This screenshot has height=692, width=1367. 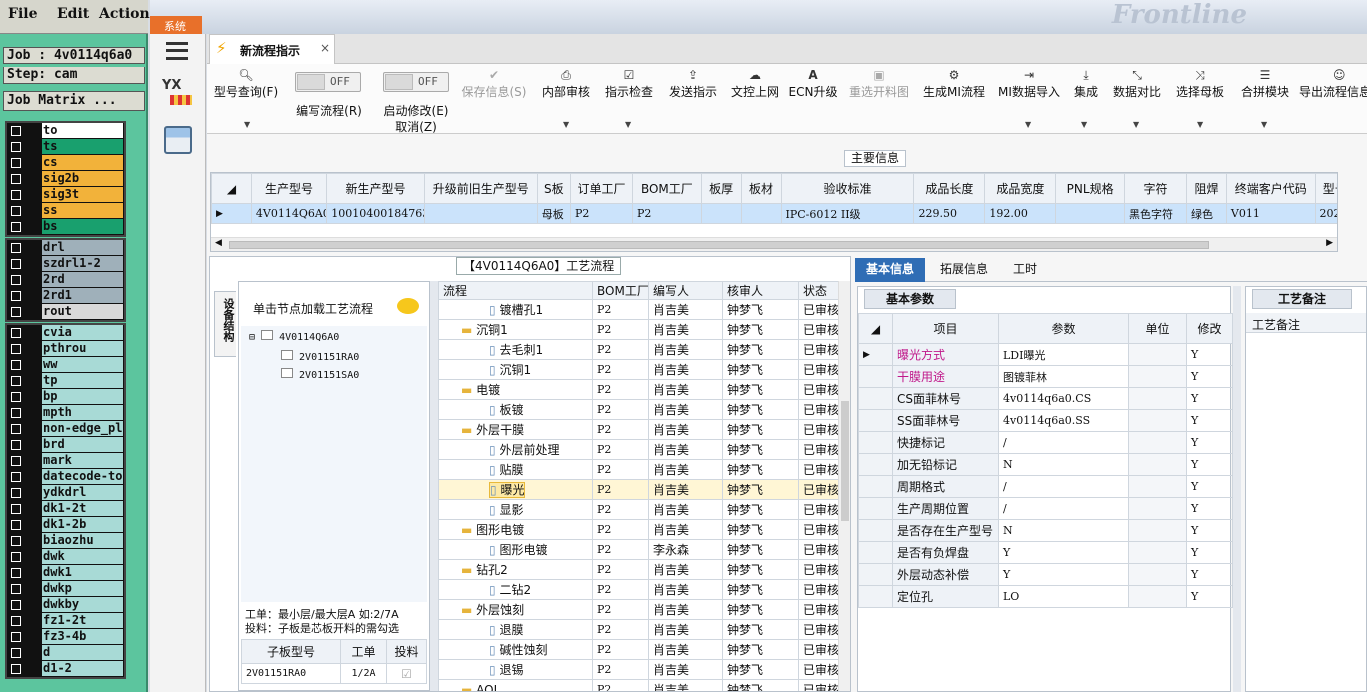 What do you see at coordinates (246, 84) in the screenshot?
I see `type-query-button: 🔍︎ 型号查询(F)` at bounding box center [246, 84].